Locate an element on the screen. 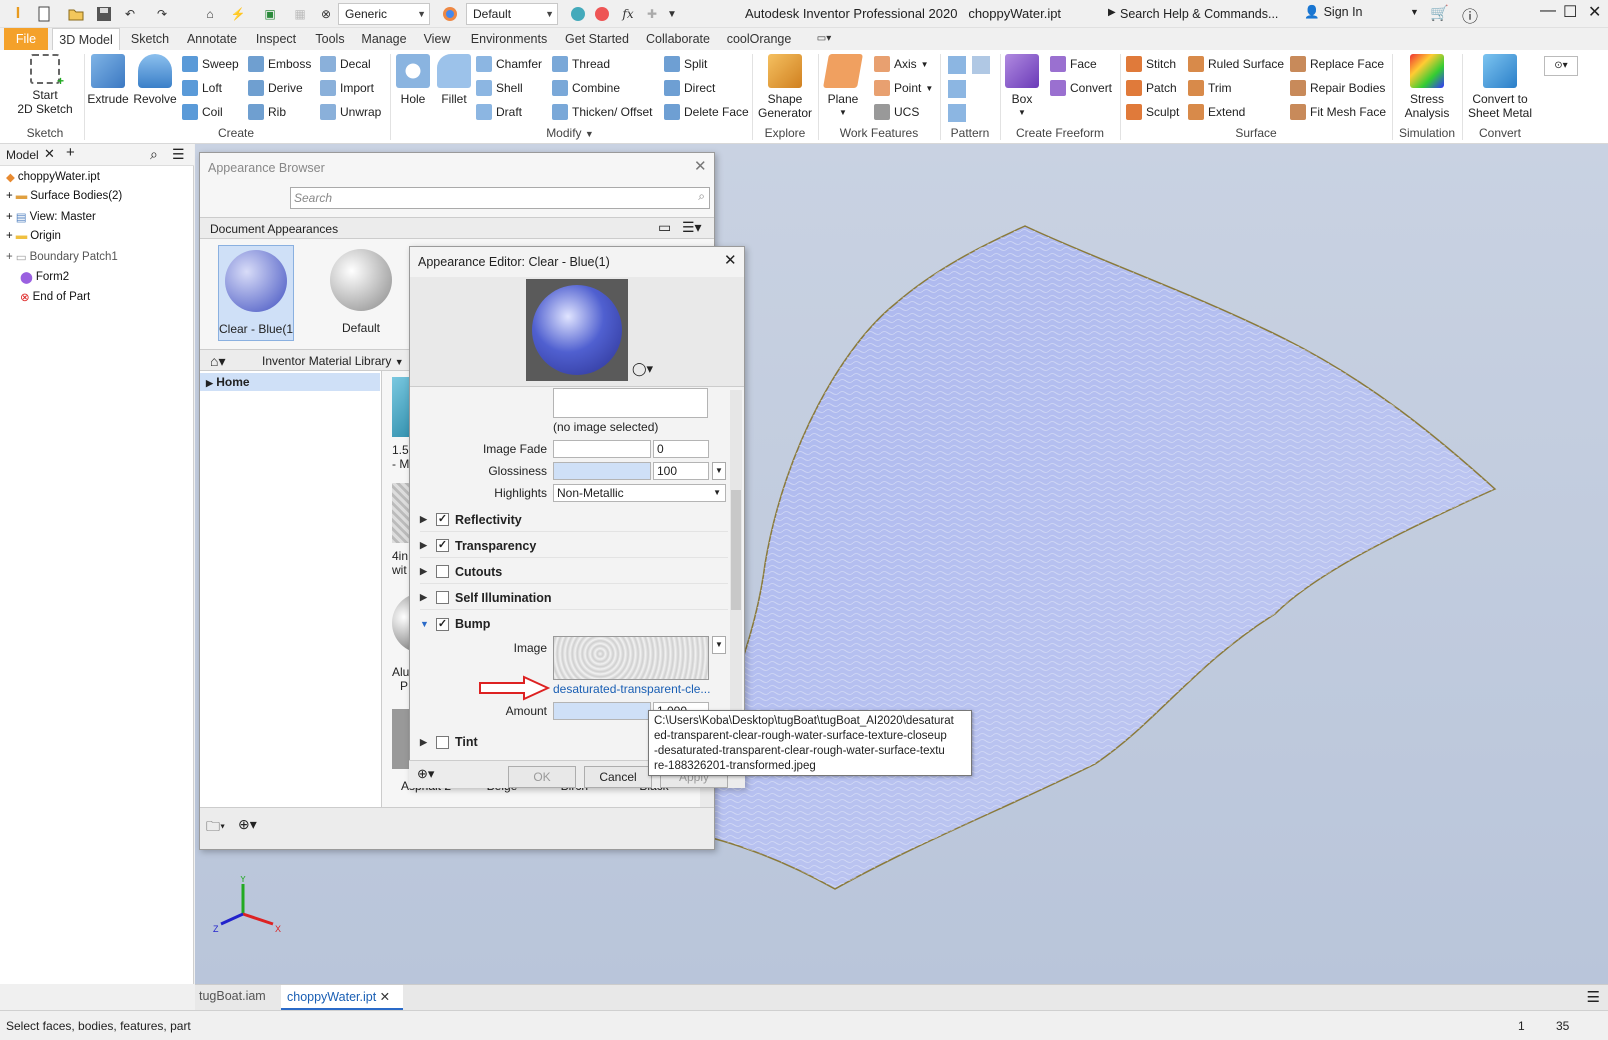 Image resolution: width=1608 pixels, height=1040 pixels. maximize-icon: ☐ is located at coordinates (1570, 12).